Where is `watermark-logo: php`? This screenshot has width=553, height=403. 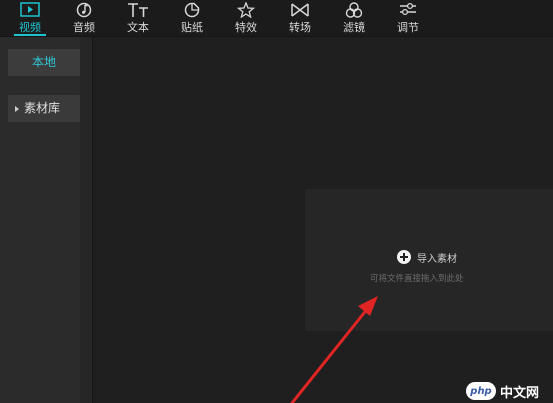
watermark-logo: php is located at coordinates (481, 391).